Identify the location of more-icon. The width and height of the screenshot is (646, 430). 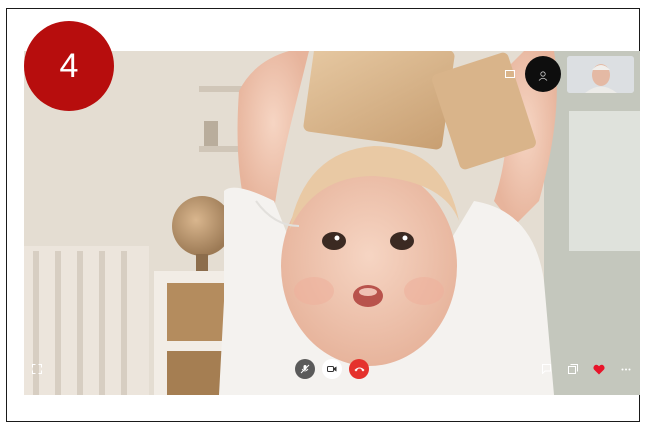
(626, 369).